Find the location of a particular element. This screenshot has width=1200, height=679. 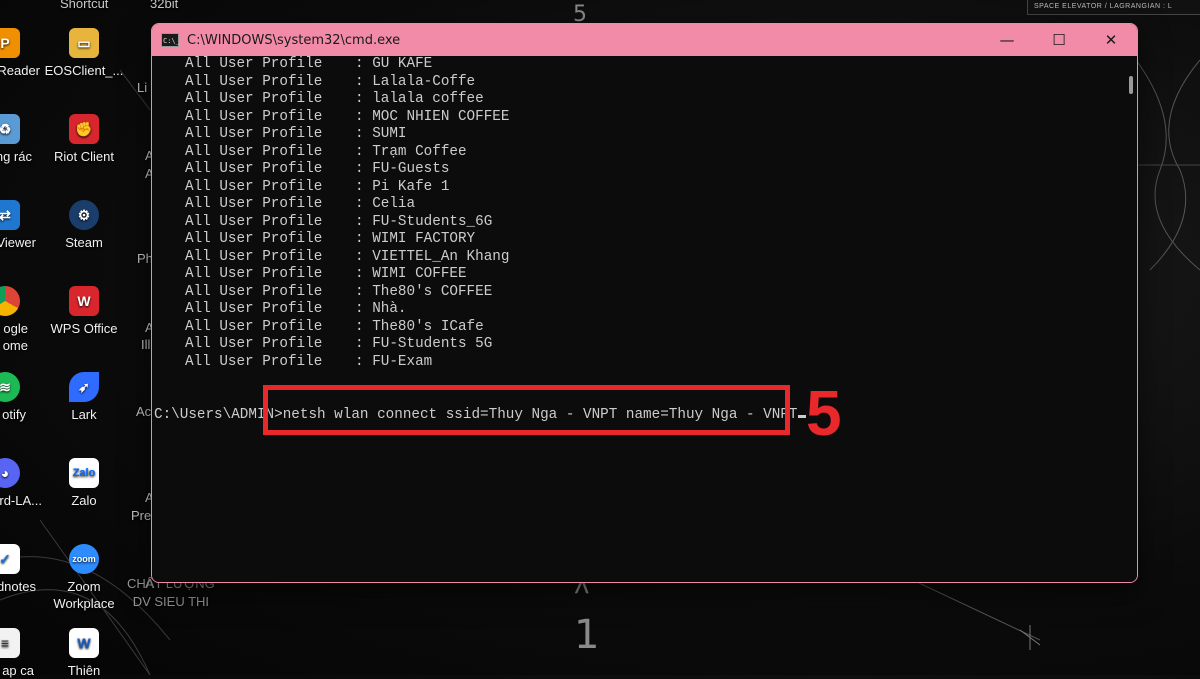

console-row-profile: All User Profile: GU KAFE is located at coordinates (308, 65).